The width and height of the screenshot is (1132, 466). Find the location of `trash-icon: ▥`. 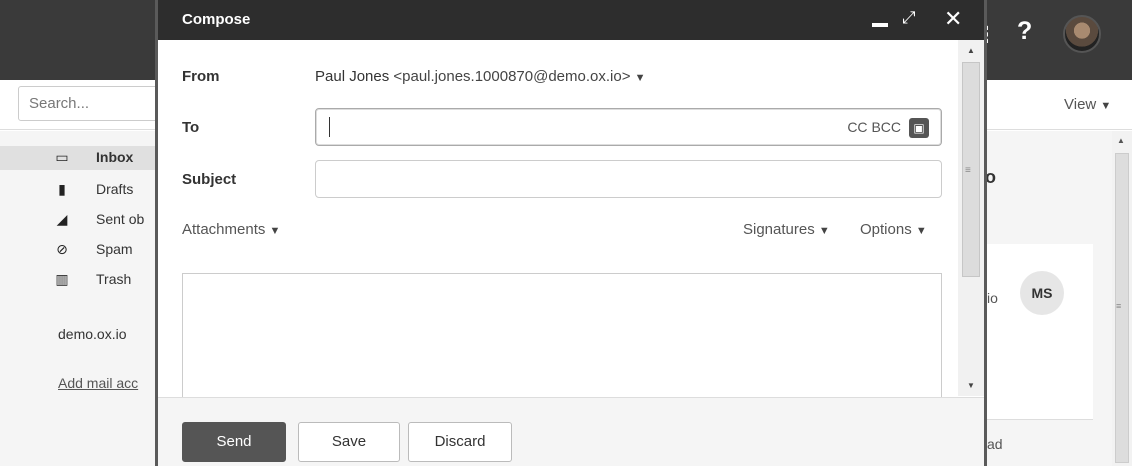

trash-icon: ▥ is located at coordinates (62, 279).